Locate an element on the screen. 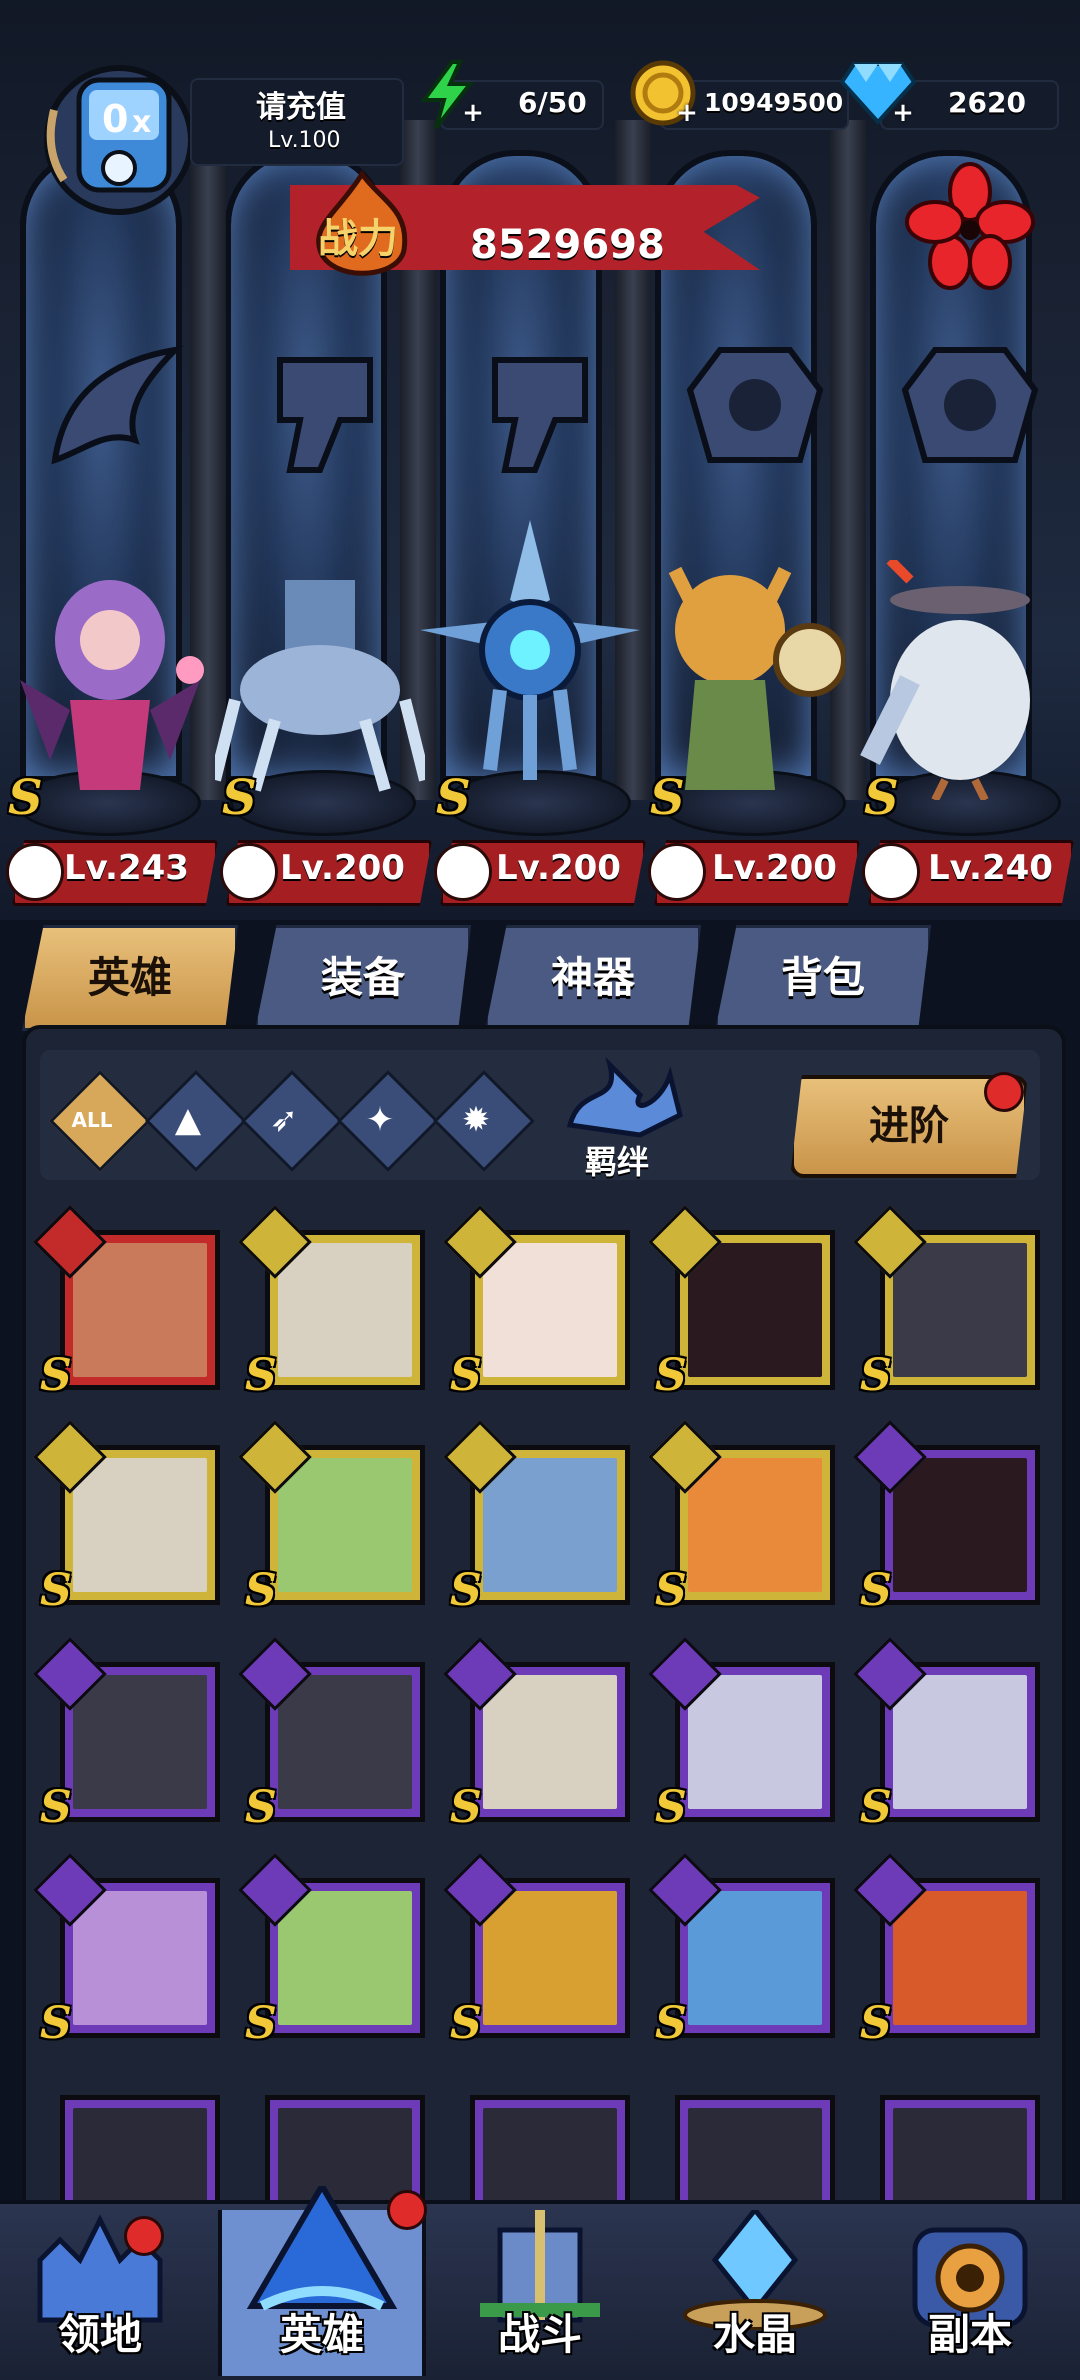  tank-icon: ▲ is located at coordinates (188, 1120).